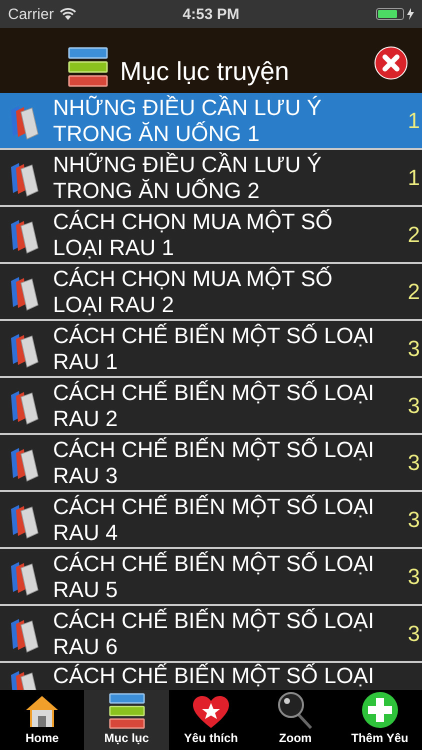  I want to click on charging-icon, so click(410, 14).